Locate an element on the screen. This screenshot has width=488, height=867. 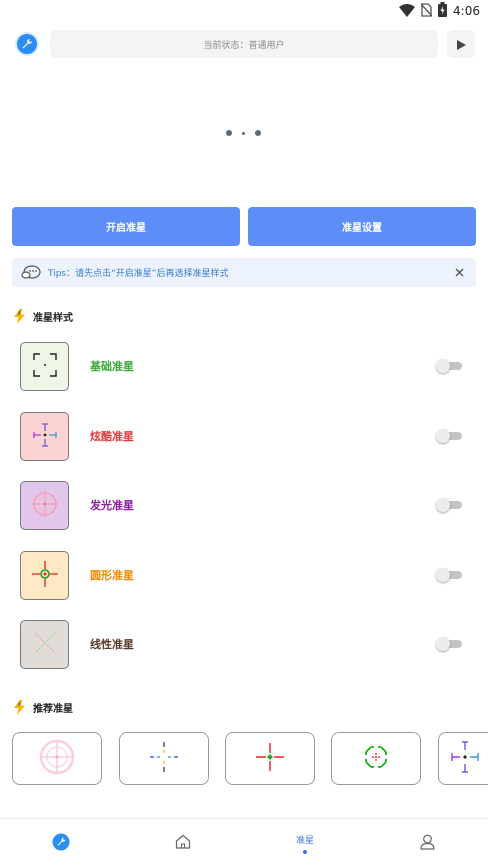
tips-text: Tips：请先点击“开启准星”后再选择准星样式 is located at coordinates (138, 274).